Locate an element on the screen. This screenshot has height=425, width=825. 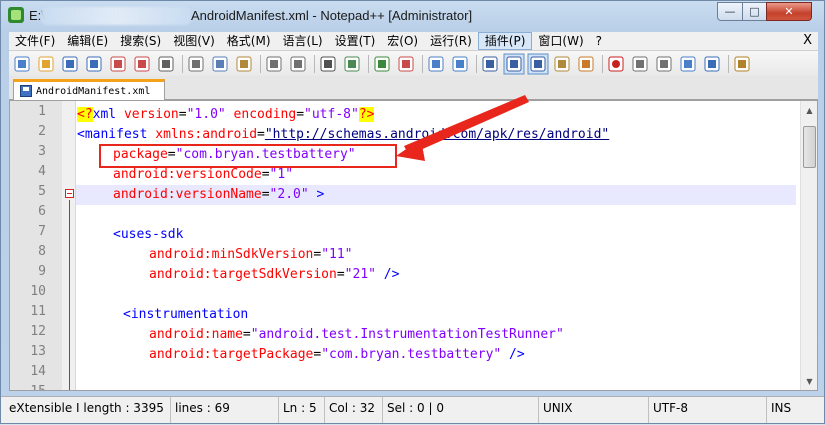
status-line-number: Ln : 5 is located at coordinates (302, 410).